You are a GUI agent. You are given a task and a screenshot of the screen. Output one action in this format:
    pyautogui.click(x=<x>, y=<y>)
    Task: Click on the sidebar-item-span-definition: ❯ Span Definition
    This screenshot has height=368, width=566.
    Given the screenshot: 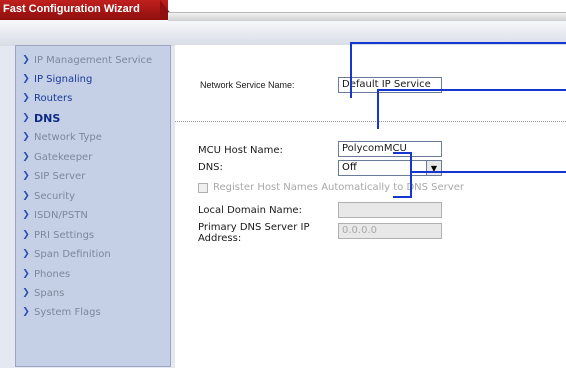 What is the action you would take?
    pyautogui.click(x=63, y=254)
    